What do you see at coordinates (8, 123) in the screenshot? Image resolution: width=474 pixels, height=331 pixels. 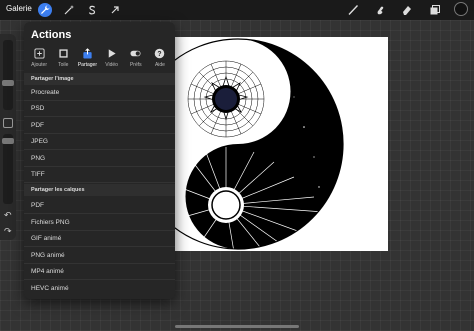 I see `modify-button` at bounding box center [8, 123].